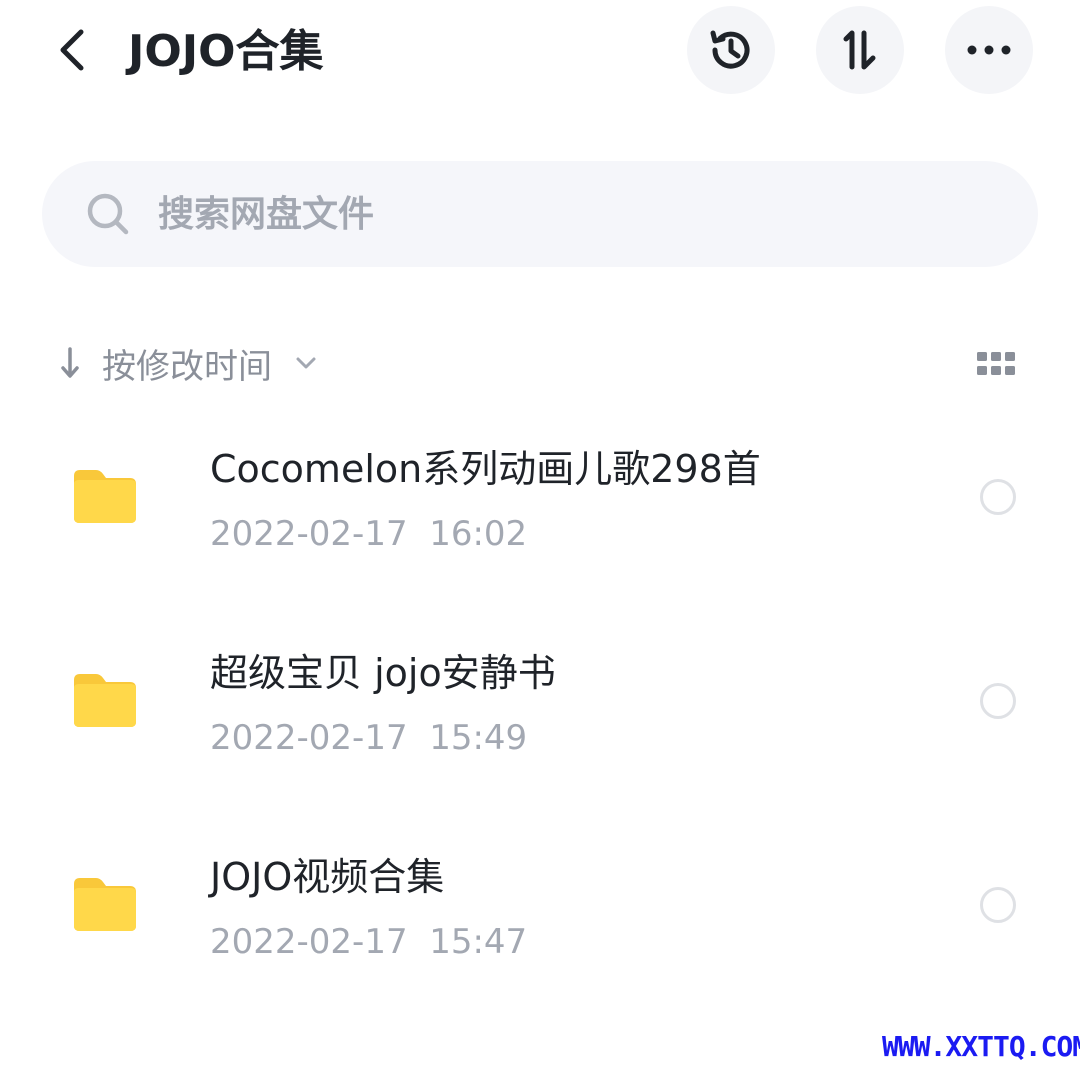  I want to click on search-input, so click(548, 214).